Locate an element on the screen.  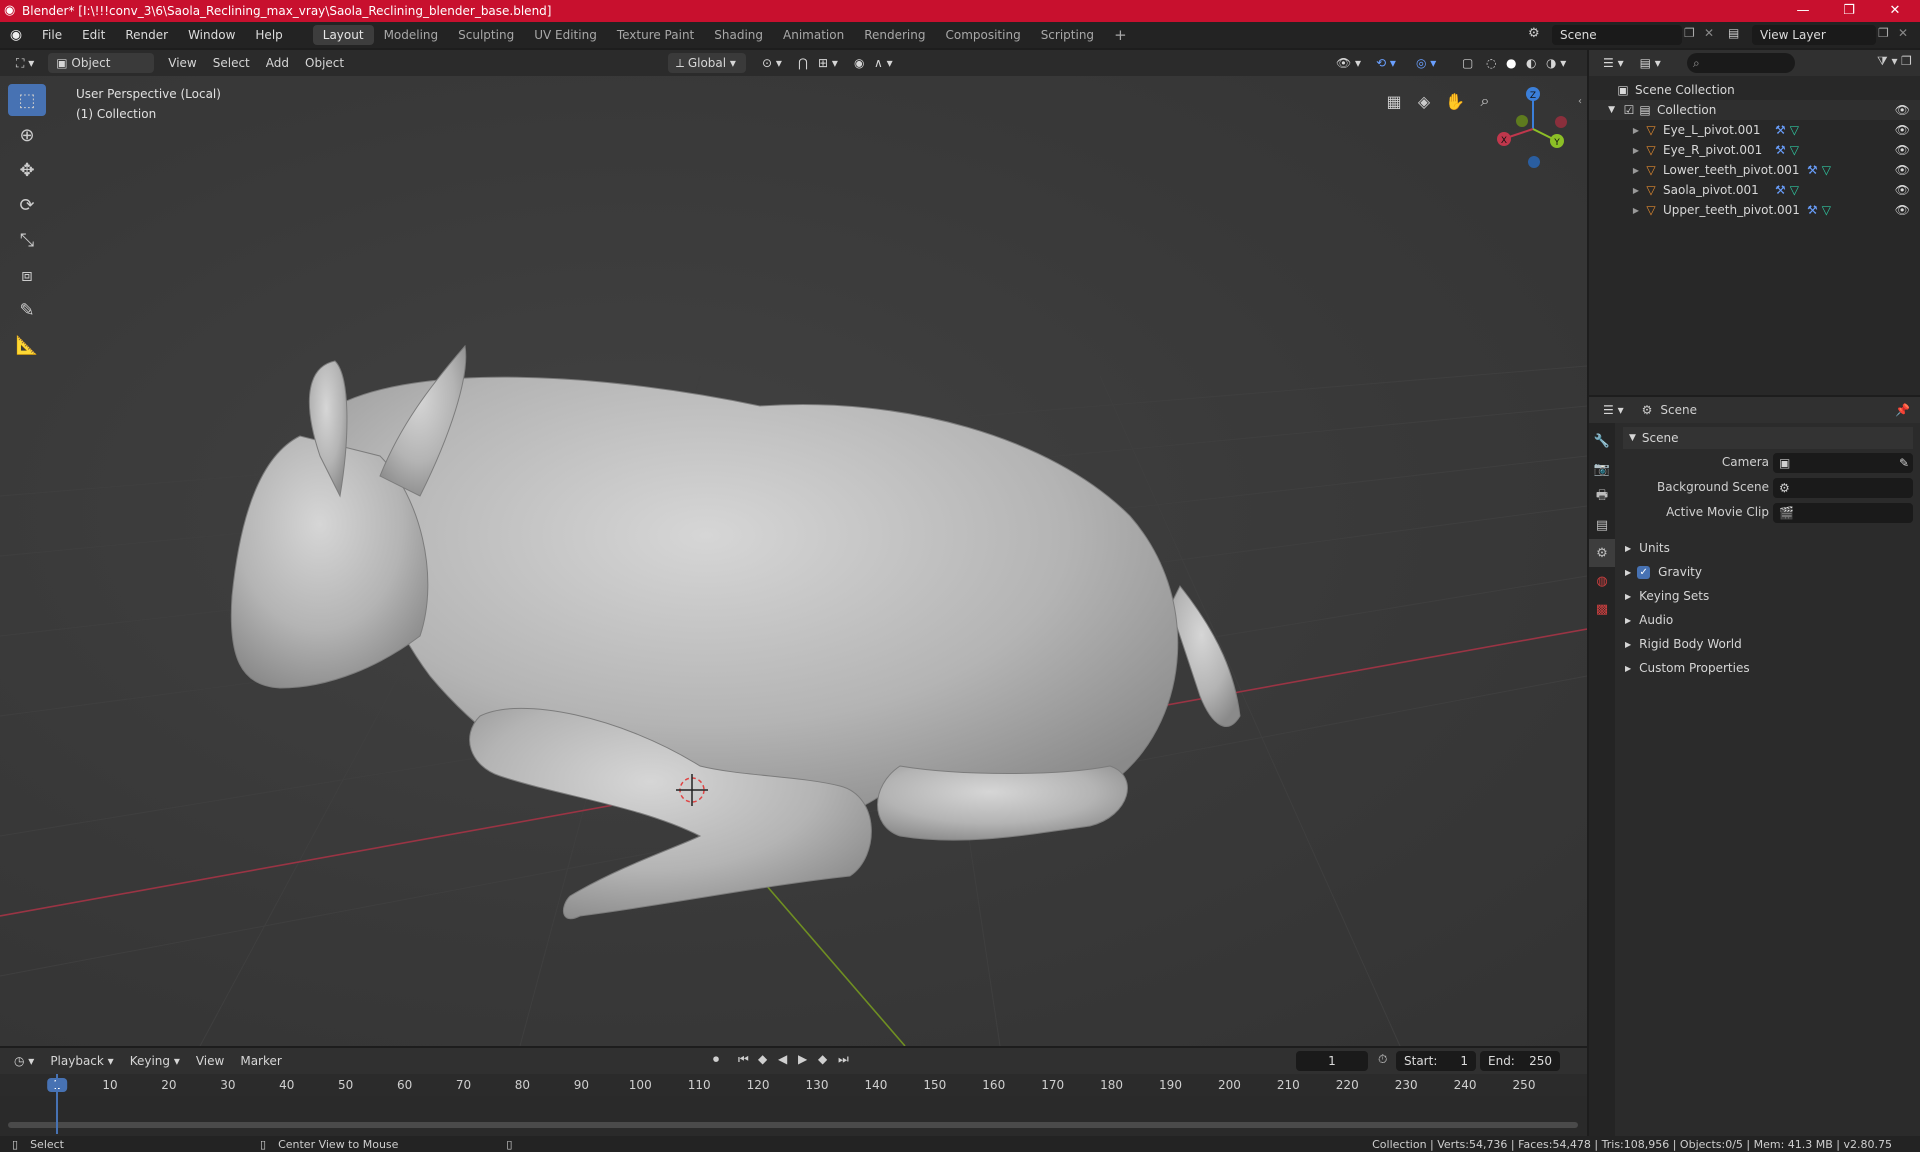
jump-end-icon: ⏭ is located at coordinates (843, 1059).